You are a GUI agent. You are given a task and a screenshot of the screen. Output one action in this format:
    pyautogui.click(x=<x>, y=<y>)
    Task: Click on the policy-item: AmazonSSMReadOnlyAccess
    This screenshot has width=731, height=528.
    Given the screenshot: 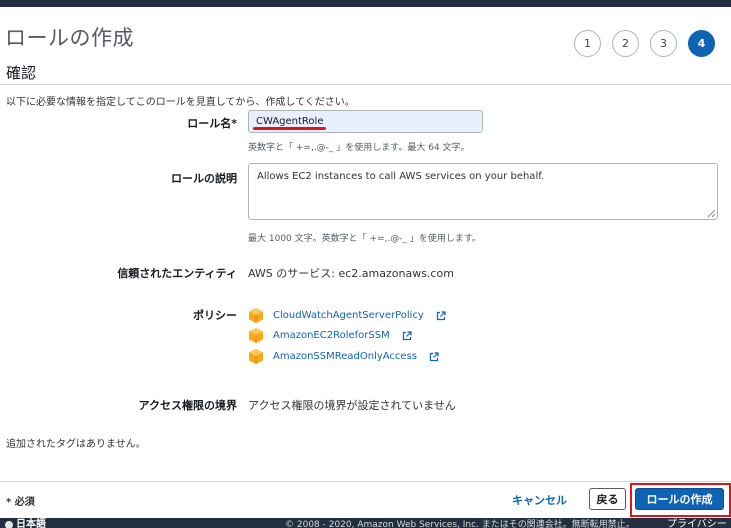 What is the action you would take?
    pyautogui.click(x=343, y=356)
    